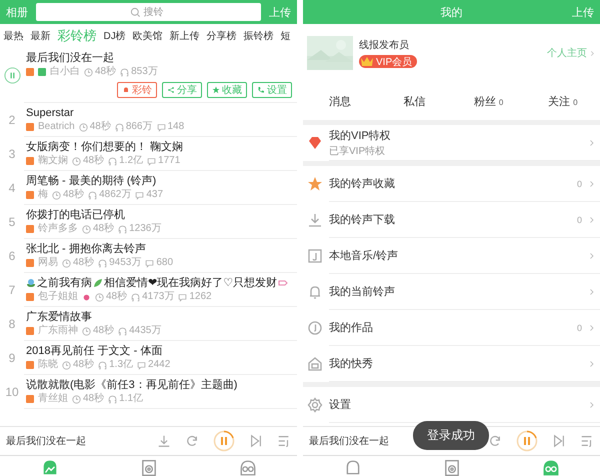 This screenshot has height=476, width=600. Describe the element at coordinates (259, 36) in the screenshot. I see `chart-tab: 振铃榜` at that location.